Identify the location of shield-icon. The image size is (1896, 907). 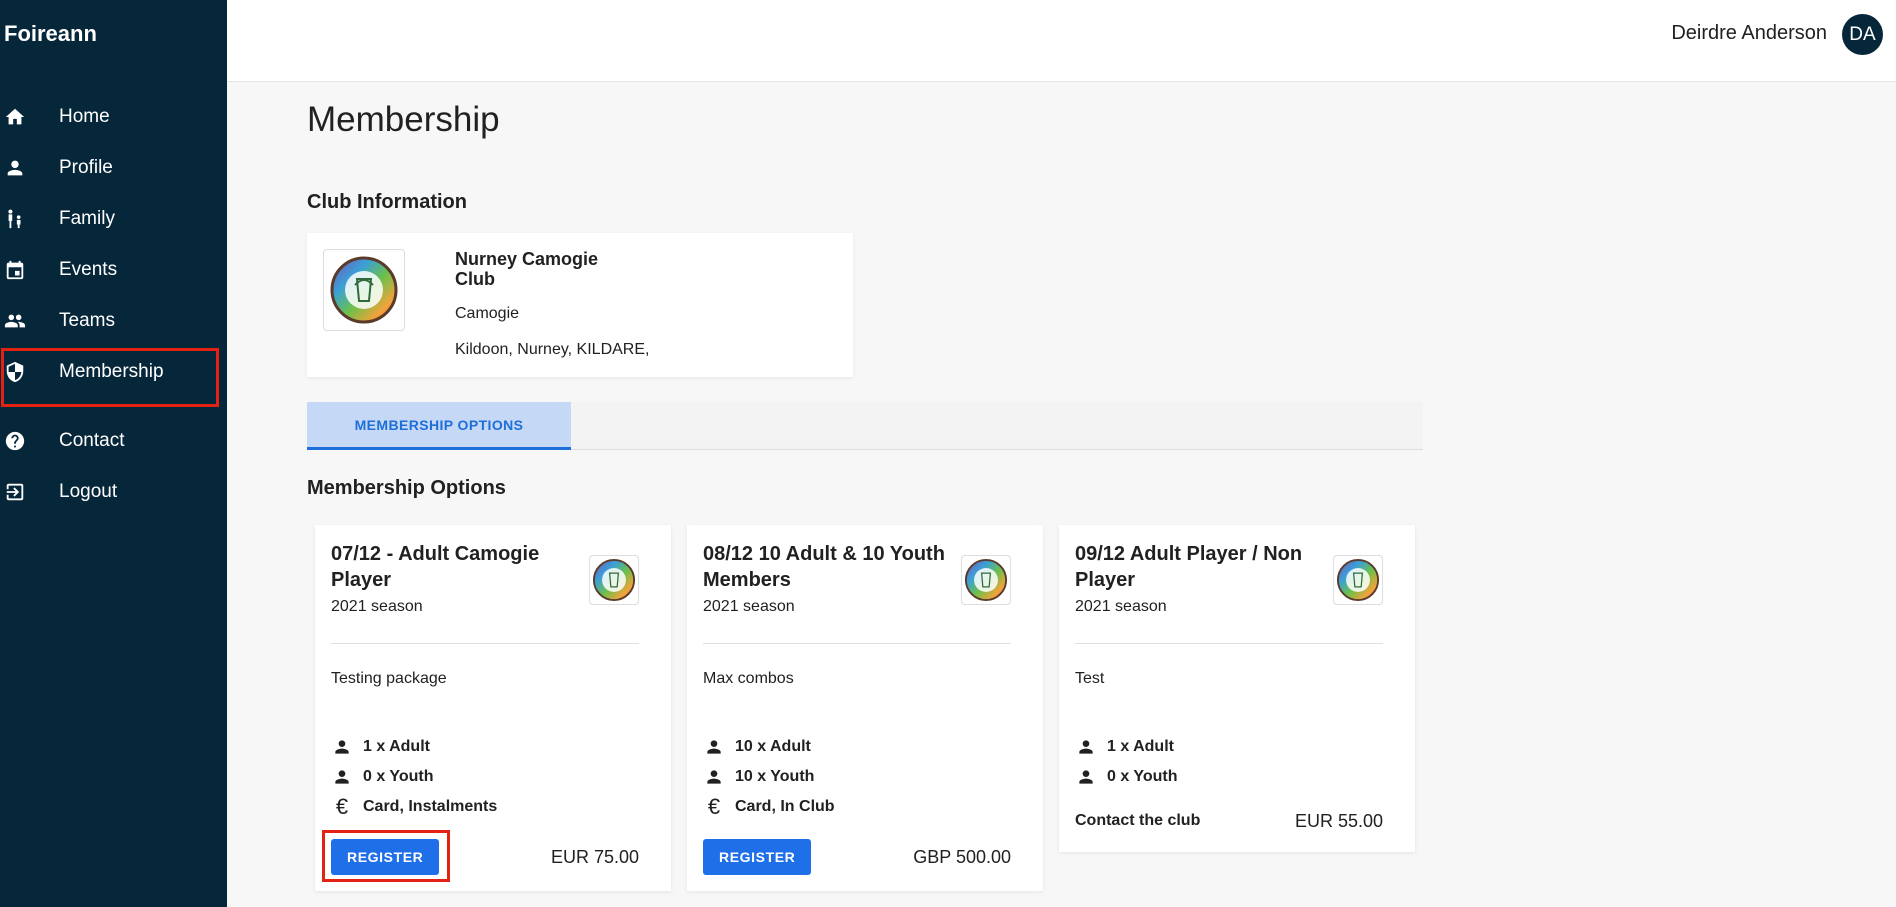
(15, 372).